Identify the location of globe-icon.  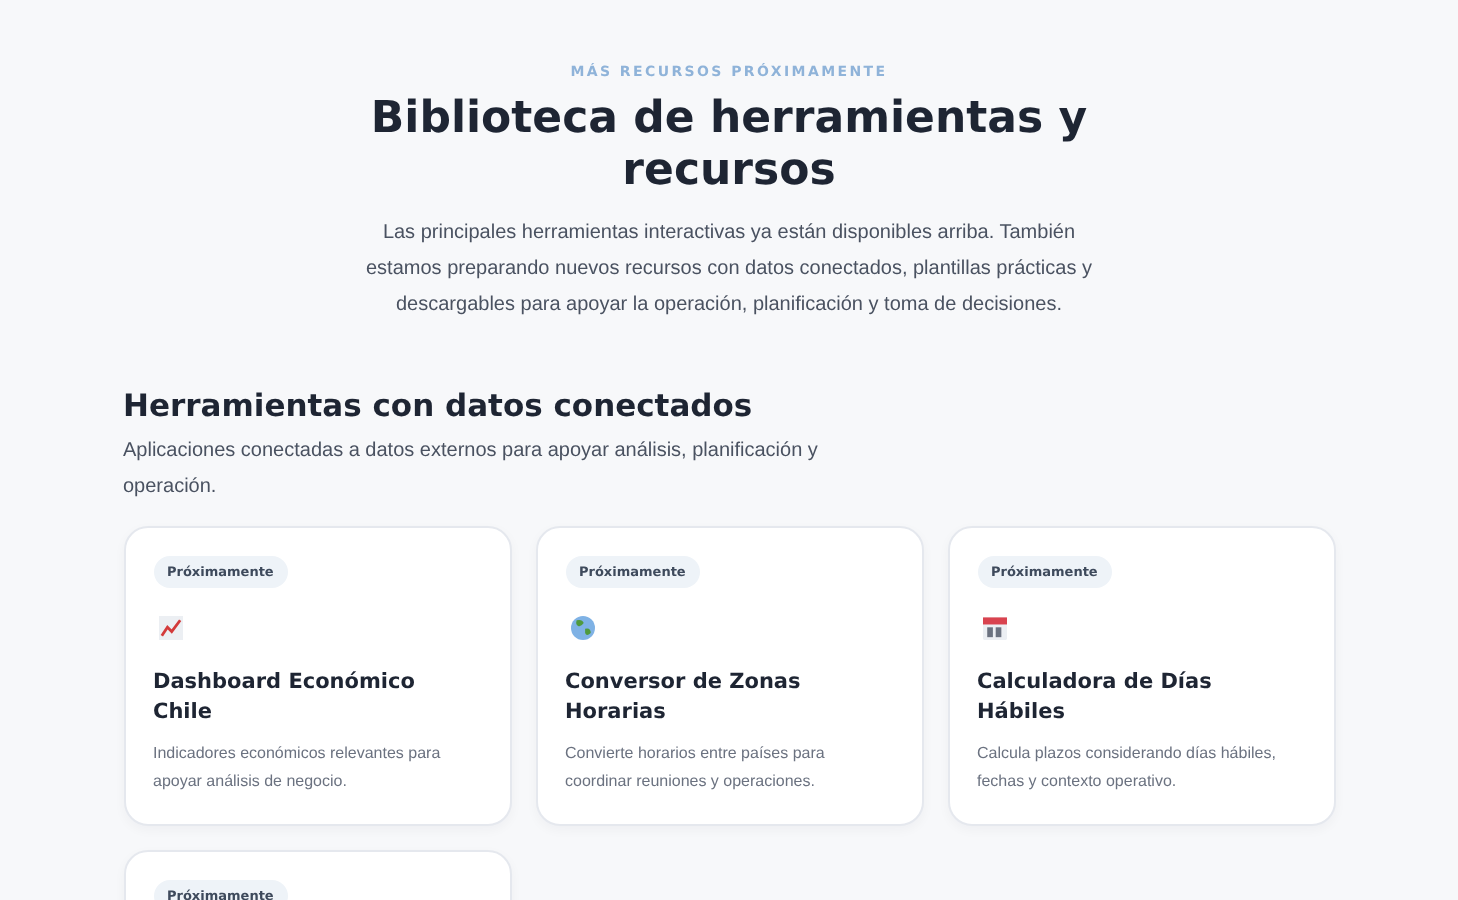
(582, 628).